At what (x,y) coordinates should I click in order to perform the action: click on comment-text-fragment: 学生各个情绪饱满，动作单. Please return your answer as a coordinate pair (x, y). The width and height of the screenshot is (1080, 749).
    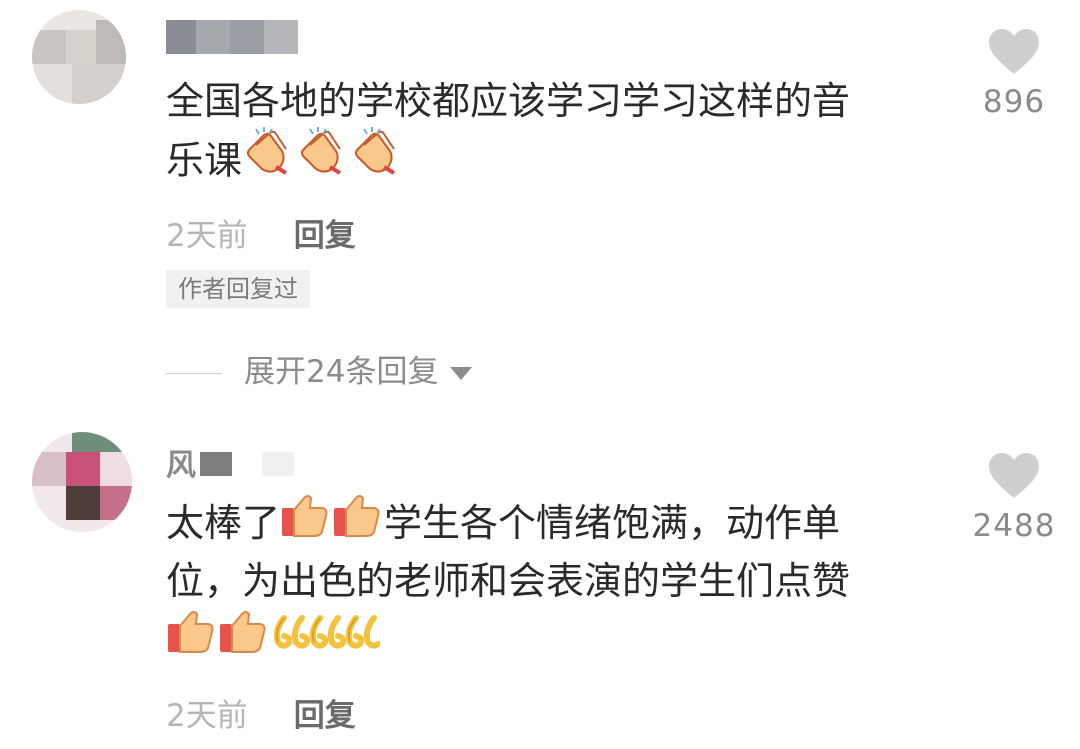
    Looking at the image, I should click on (612, 523).